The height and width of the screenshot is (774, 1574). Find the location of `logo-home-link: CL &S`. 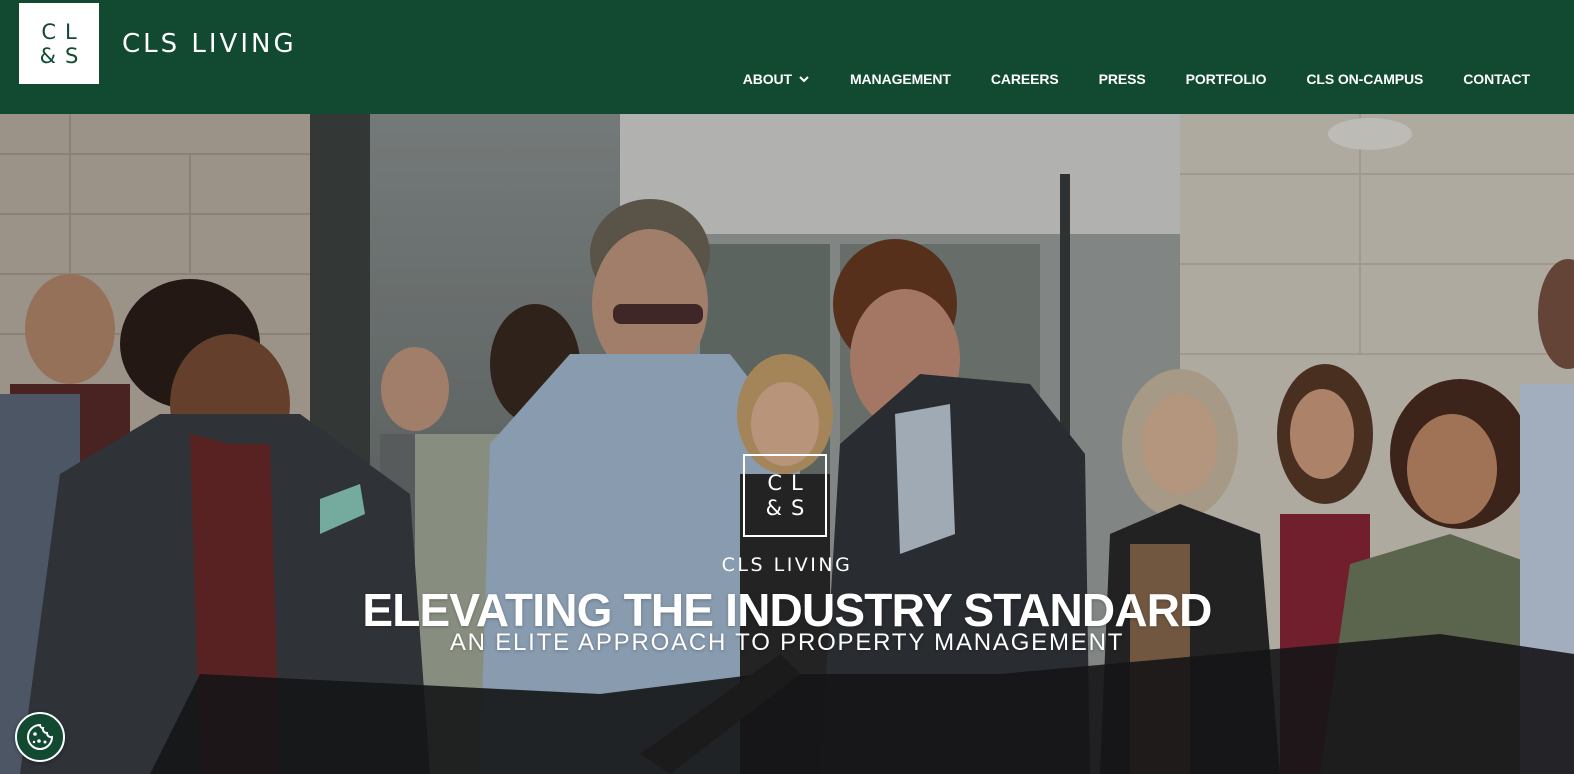

logo-home-link: CL &S is located at coordinates (59, 43).